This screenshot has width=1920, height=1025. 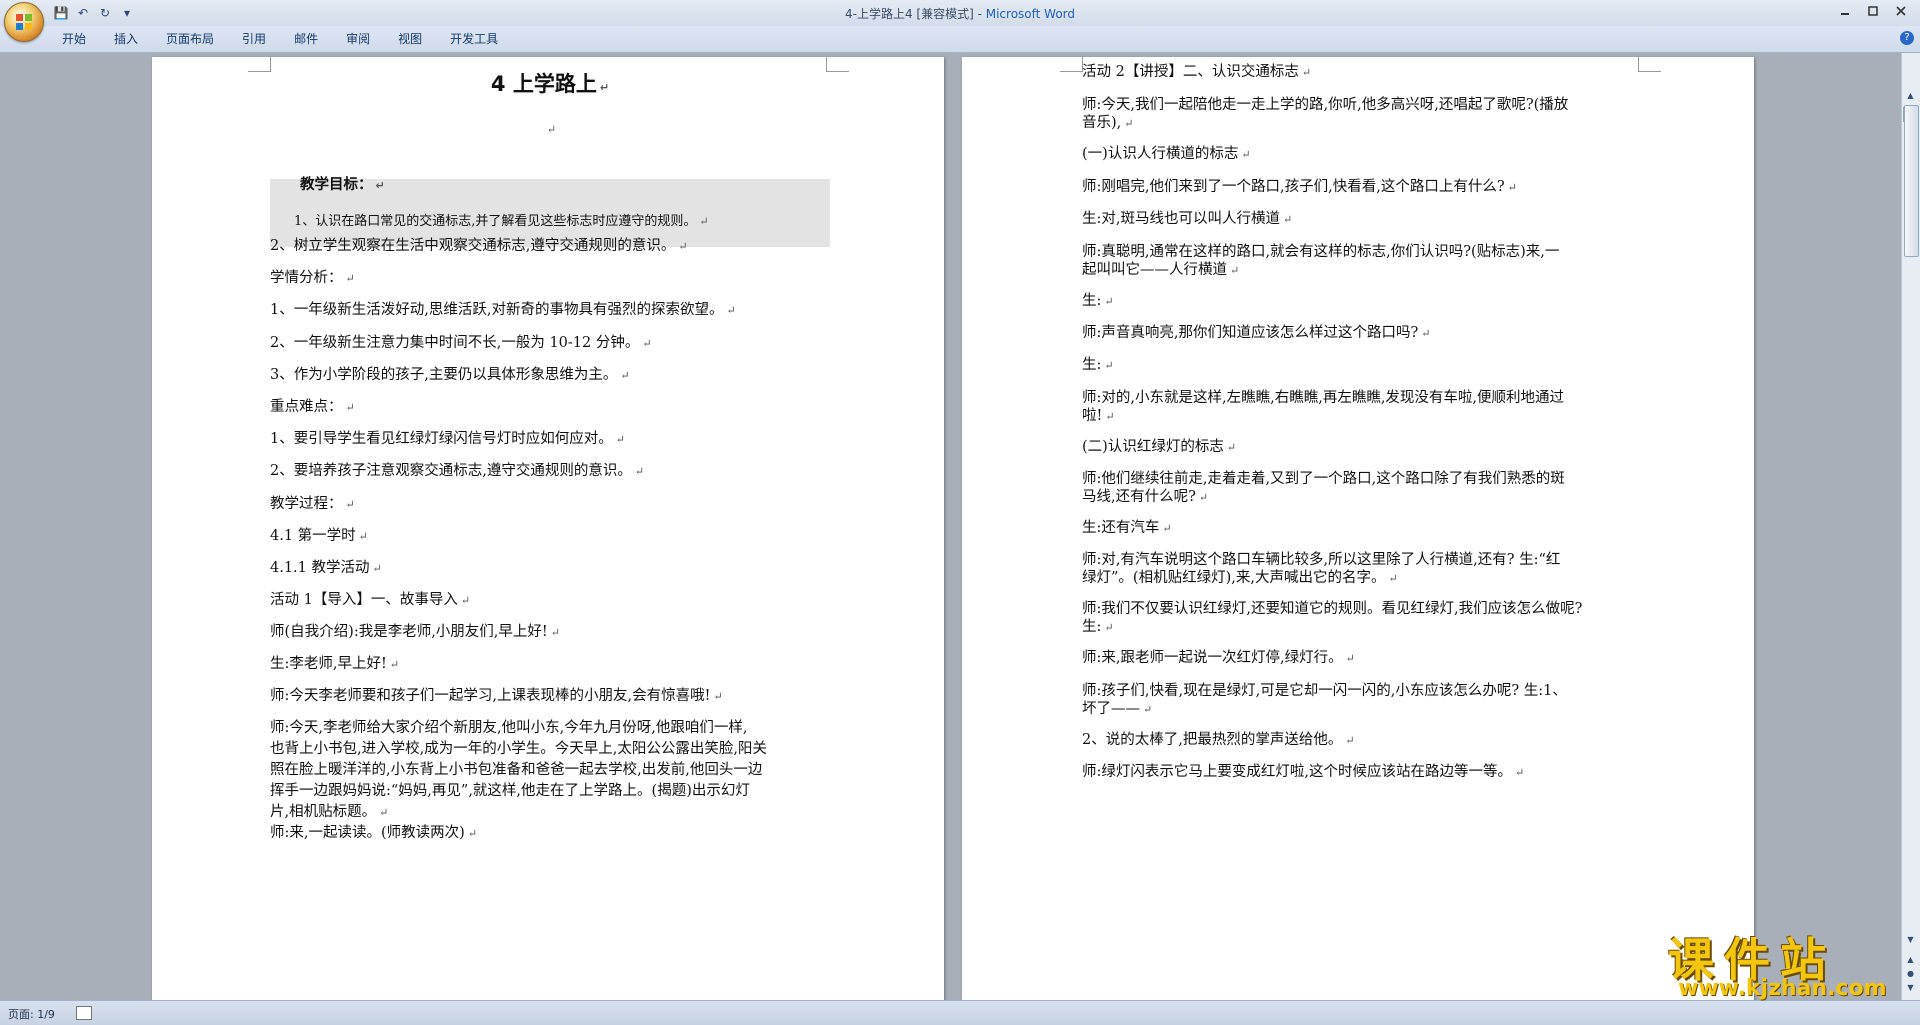 I want to click on paragraph-line: (二)认识红绿灯的标志 ↵, so click(x=1362, y=447).